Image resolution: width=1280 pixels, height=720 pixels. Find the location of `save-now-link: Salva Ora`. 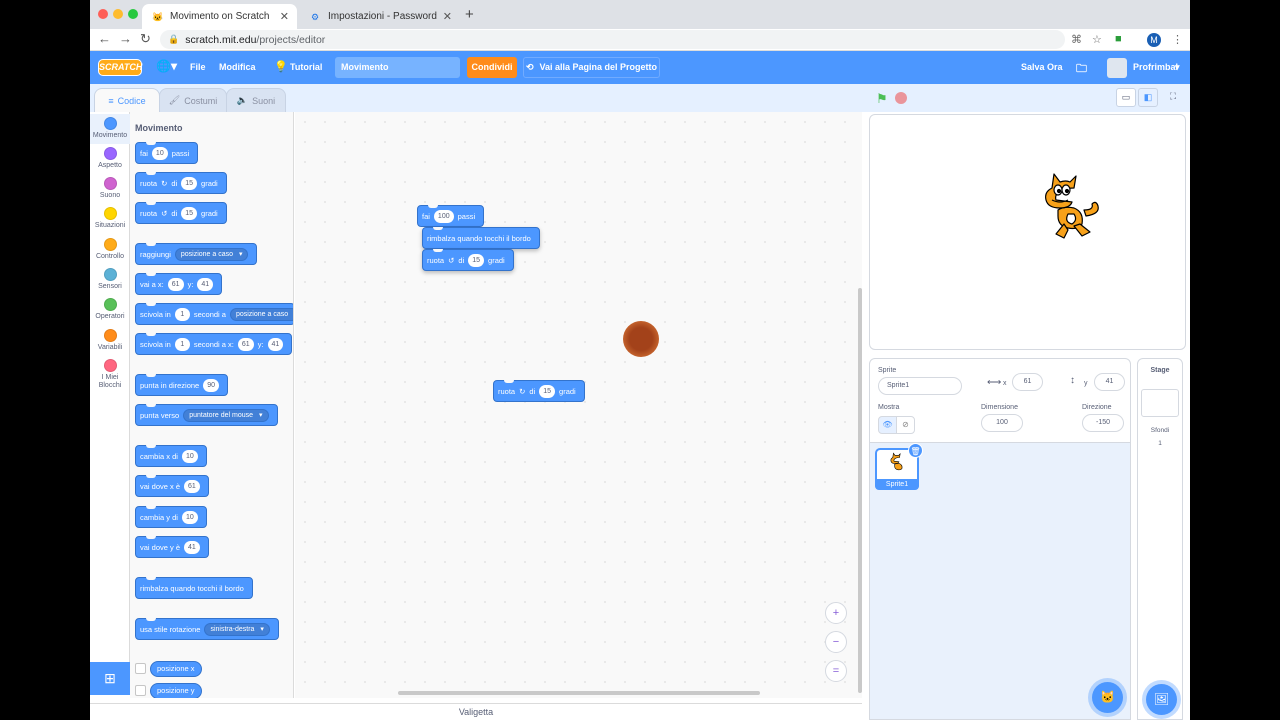

save-now-link: Salva Ora is located at coordinates (1042, 67).